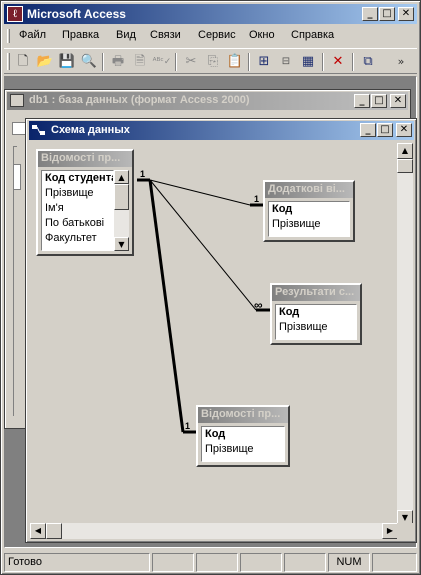 This screenshot has height=575, width=421. What do you see at coordinates (45, 62) in the screenshot?
I see `open-icon: 📂` at bounding box center [45, 62].